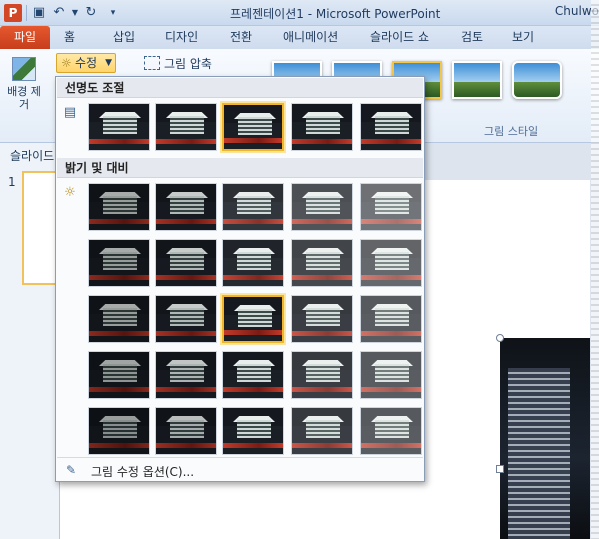  I want to click on slide-number: 1, so click(12, 182).